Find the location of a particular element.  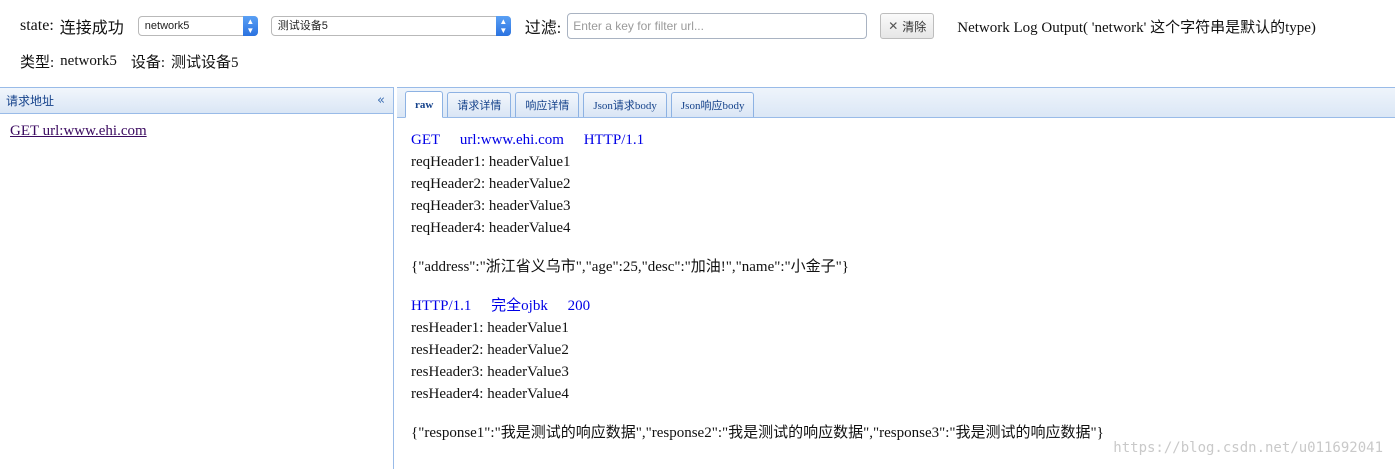

request-header: reqHeader4: headerValue4 is located at coordinates (491, 228).